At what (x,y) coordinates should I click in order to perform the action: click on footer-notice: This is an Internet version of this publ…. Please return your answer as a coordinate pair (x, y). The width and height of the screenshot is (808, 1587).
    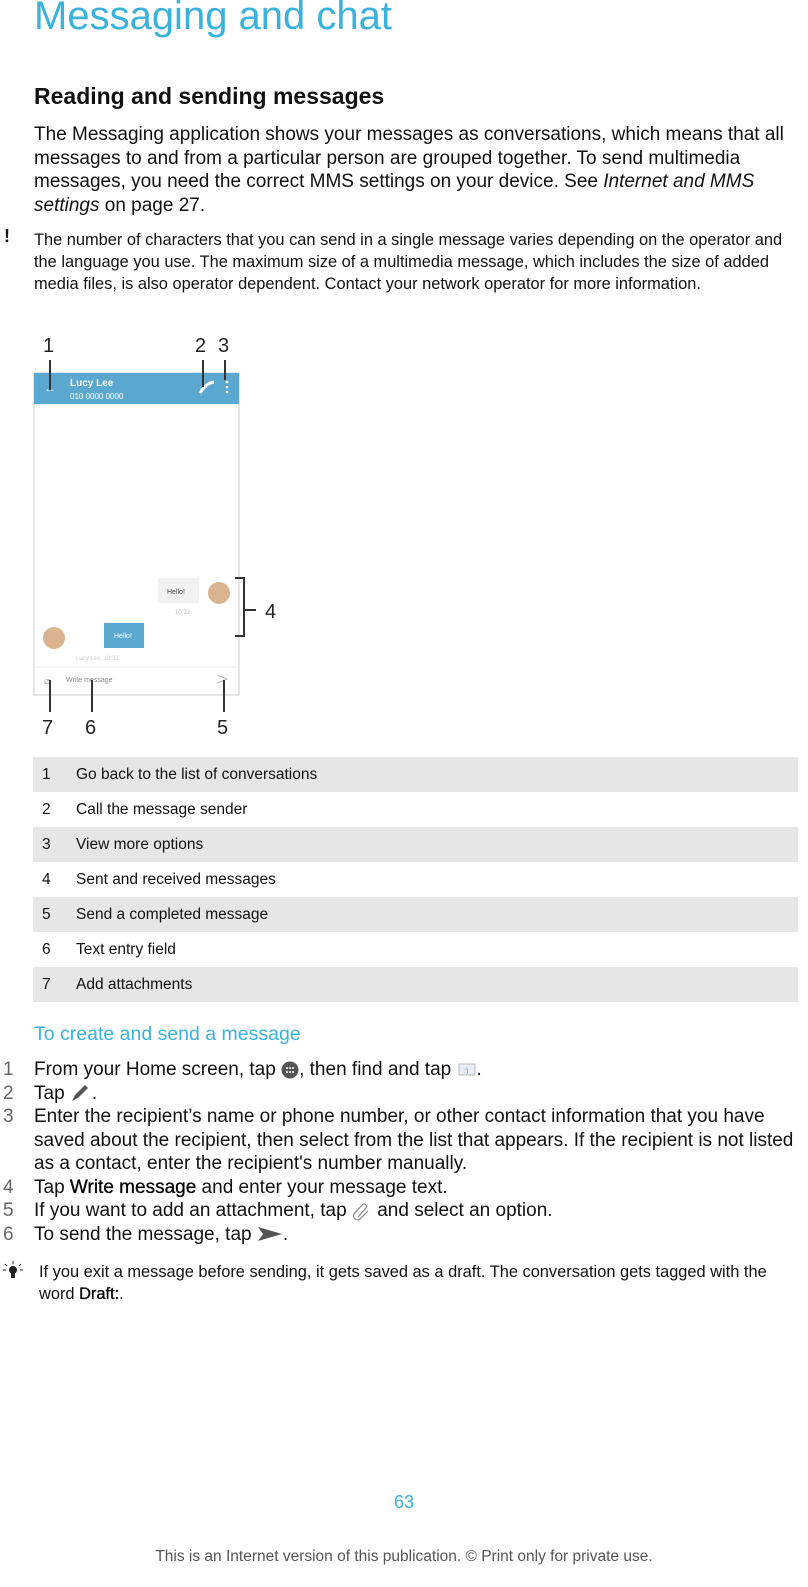
    Looking at the image, I should click on (404, 1556).